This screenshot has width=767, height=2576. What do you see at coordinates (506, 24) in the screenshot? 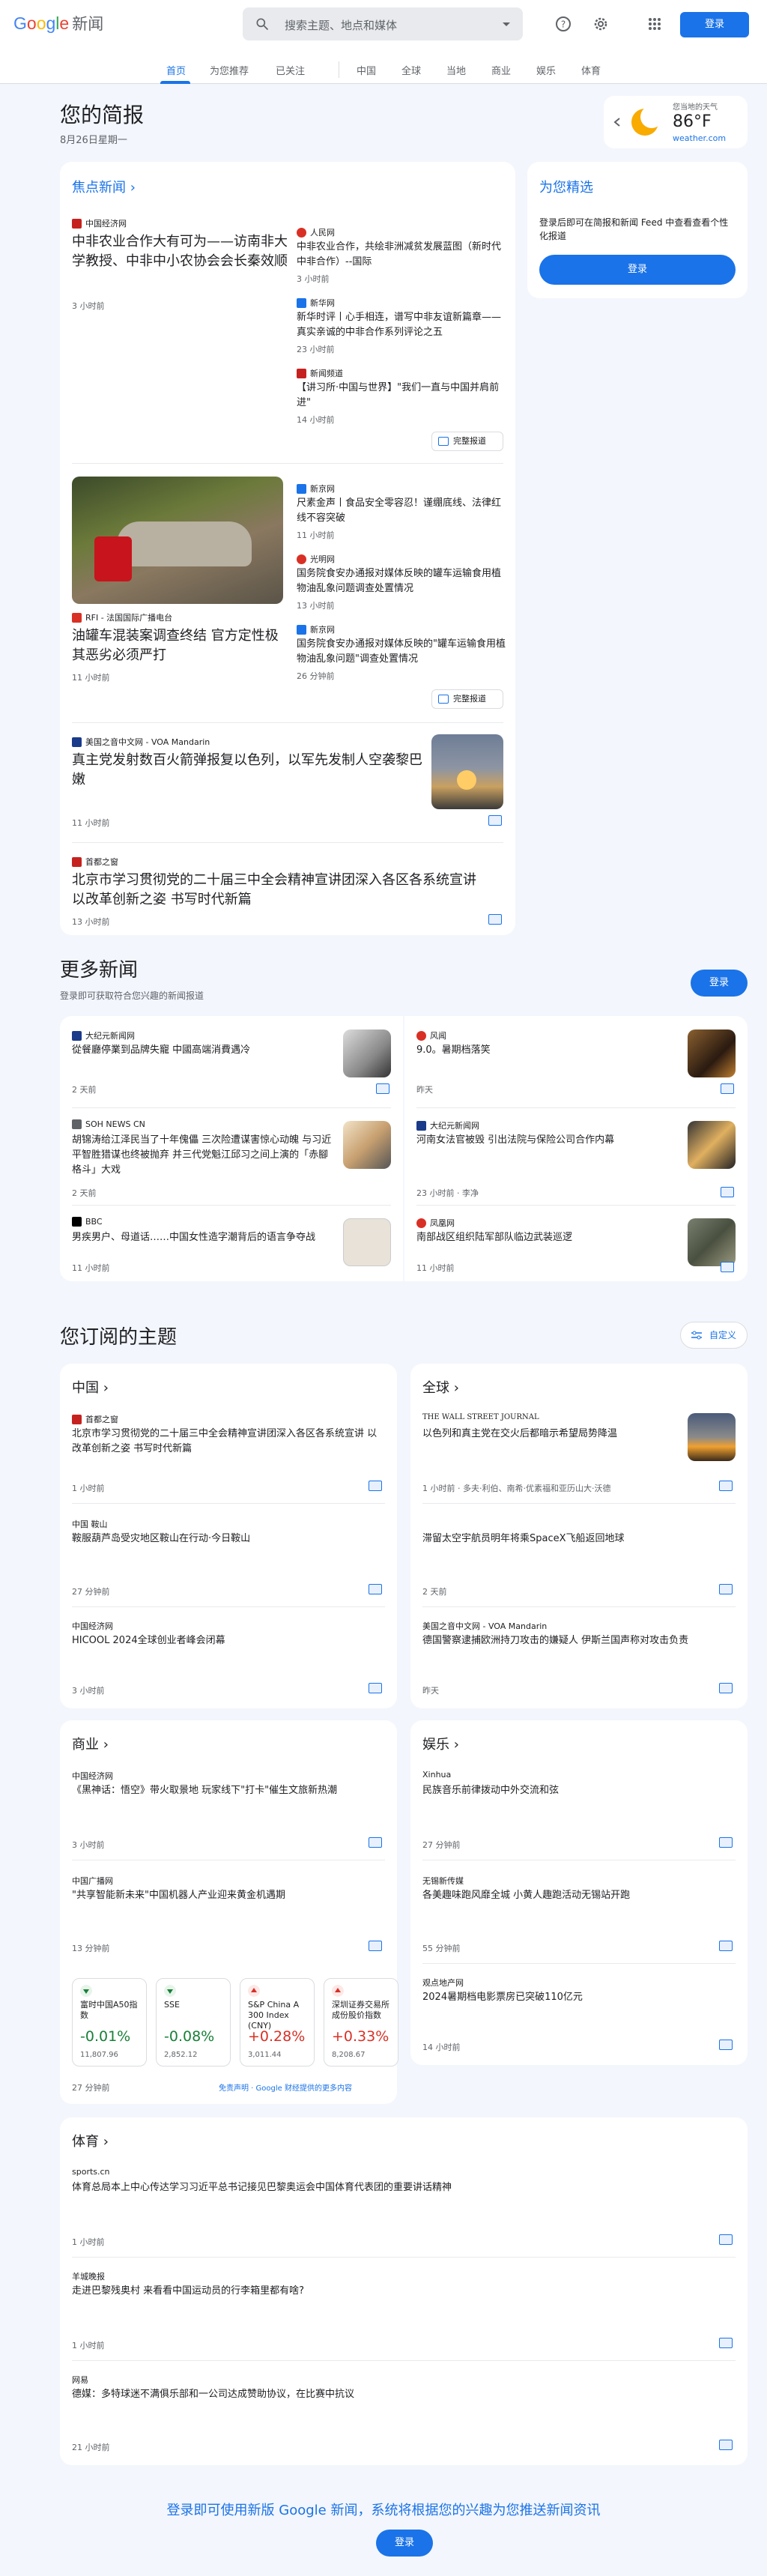
I see `chevron-down-icon` at bounding box center [506, 24].